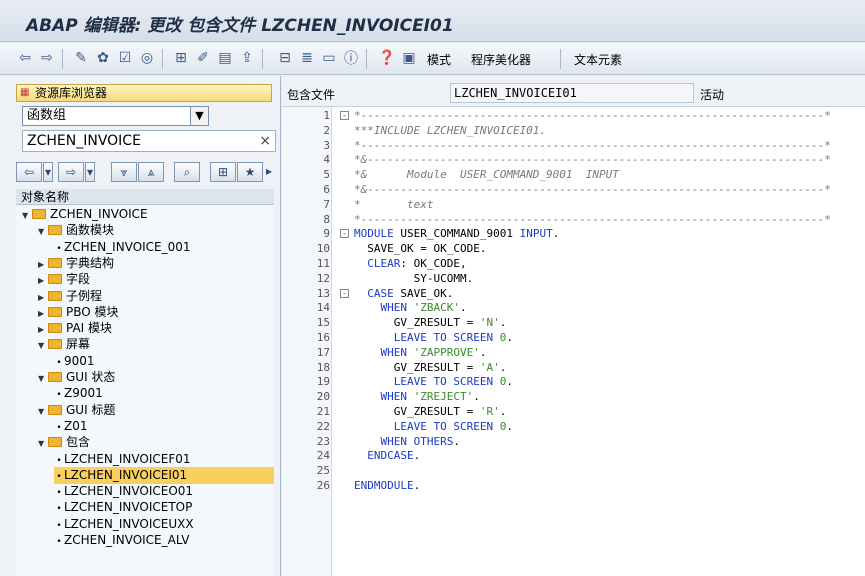 The height and width of the screenshot is (576, 865). Describe the element at coordinates (29, 172) in the screenshot. I see `nav-back-icon: ⇦` at that location.